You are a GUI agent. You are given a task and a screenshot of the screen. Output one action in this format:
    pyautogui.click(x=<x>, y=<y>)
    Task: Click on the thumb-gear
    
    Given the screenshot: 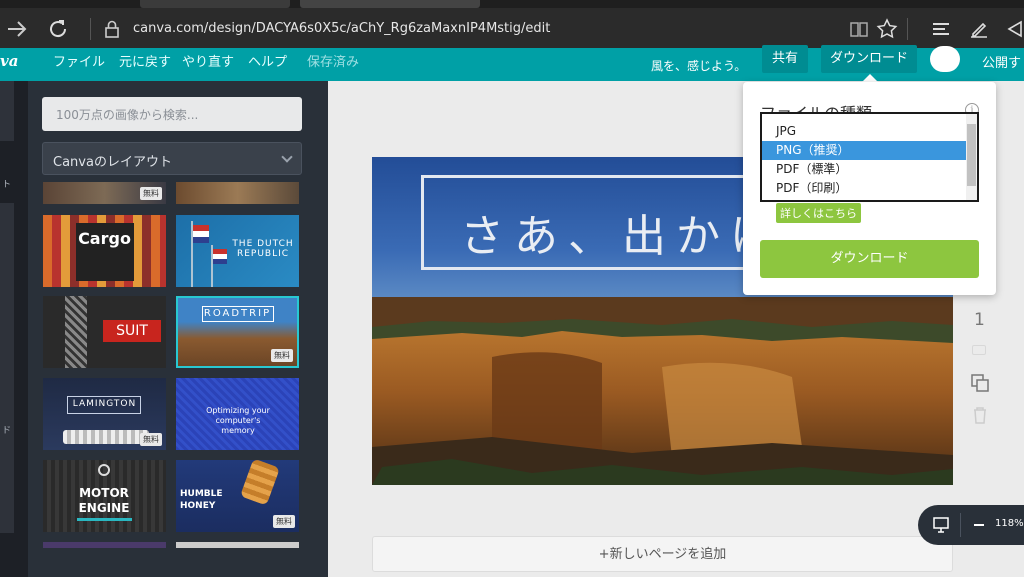 What is the action you would take?
    pyautogui.click(x=104, y=470)
    